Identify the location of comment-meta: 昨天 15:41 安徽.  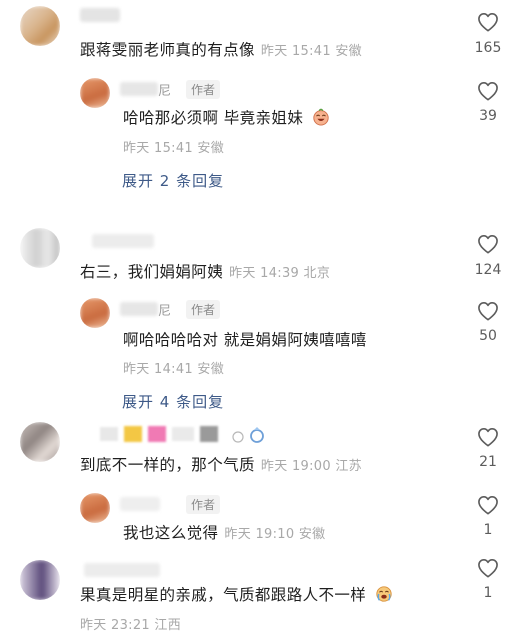
(311, 51).